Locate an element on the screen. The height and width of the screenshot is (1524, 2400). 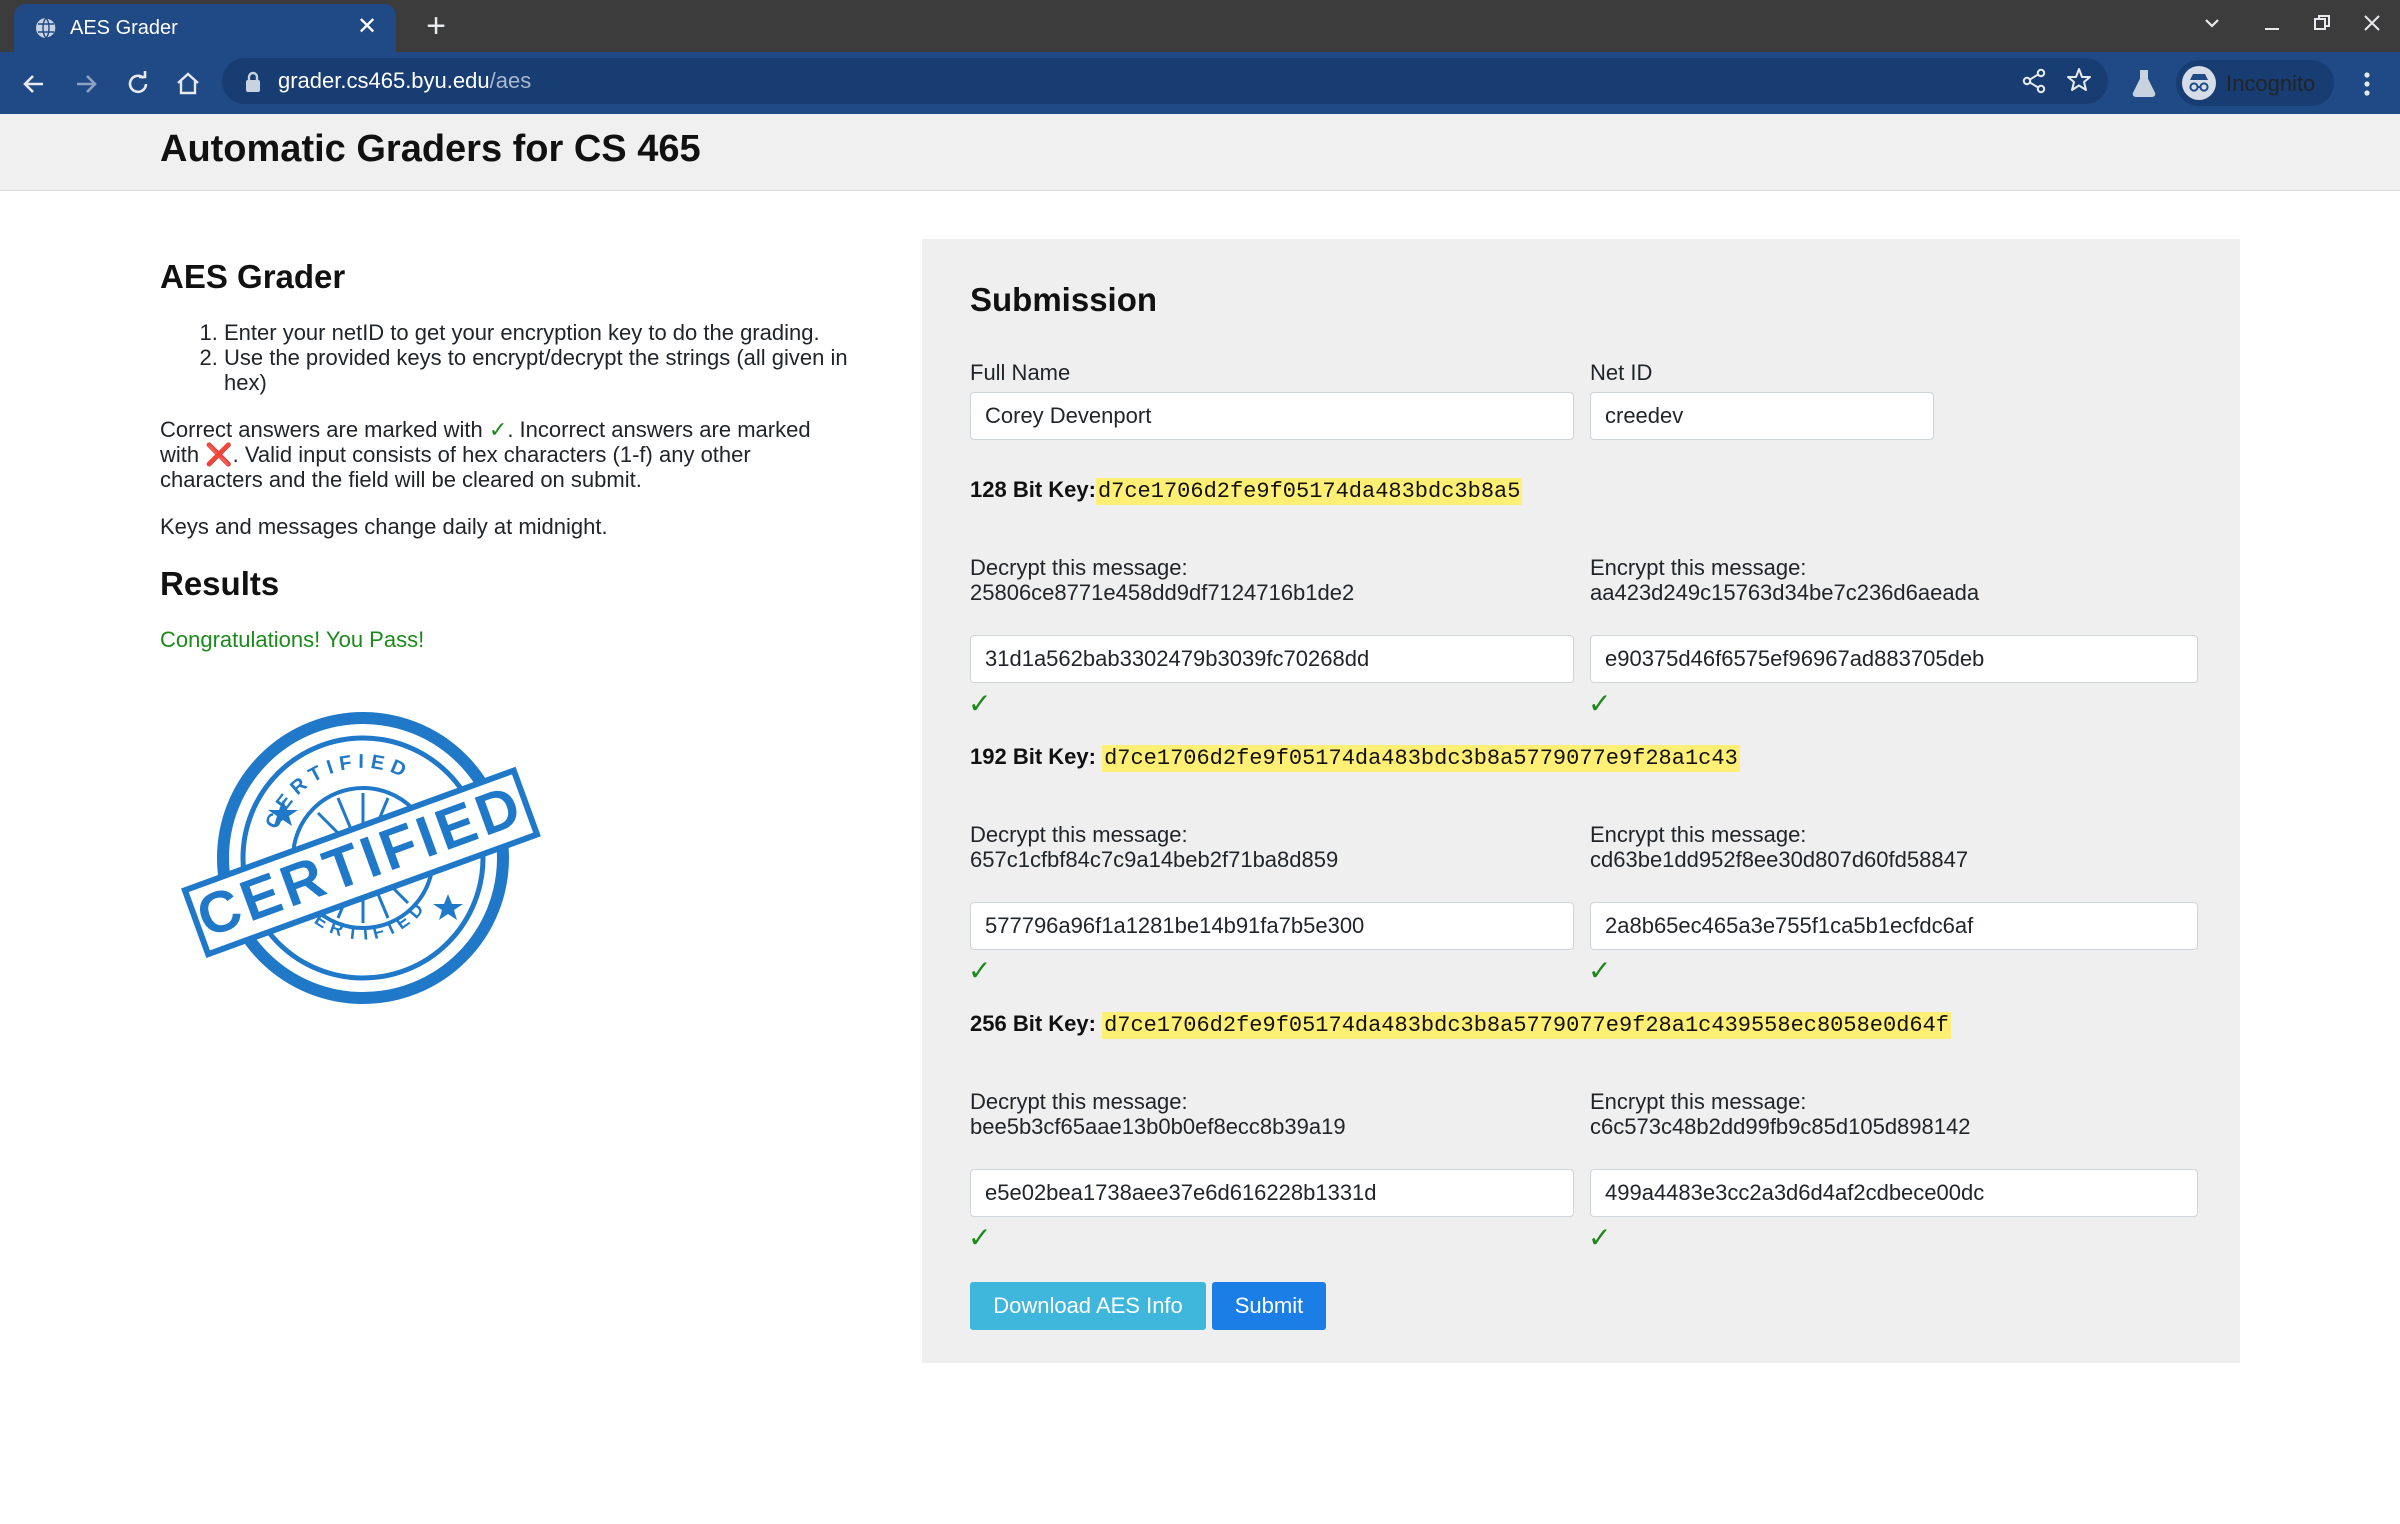
decrypt-message: 657c1cfbf84c7c9a14beb2f71ba8d859 is located at coordinates (1154, 859).